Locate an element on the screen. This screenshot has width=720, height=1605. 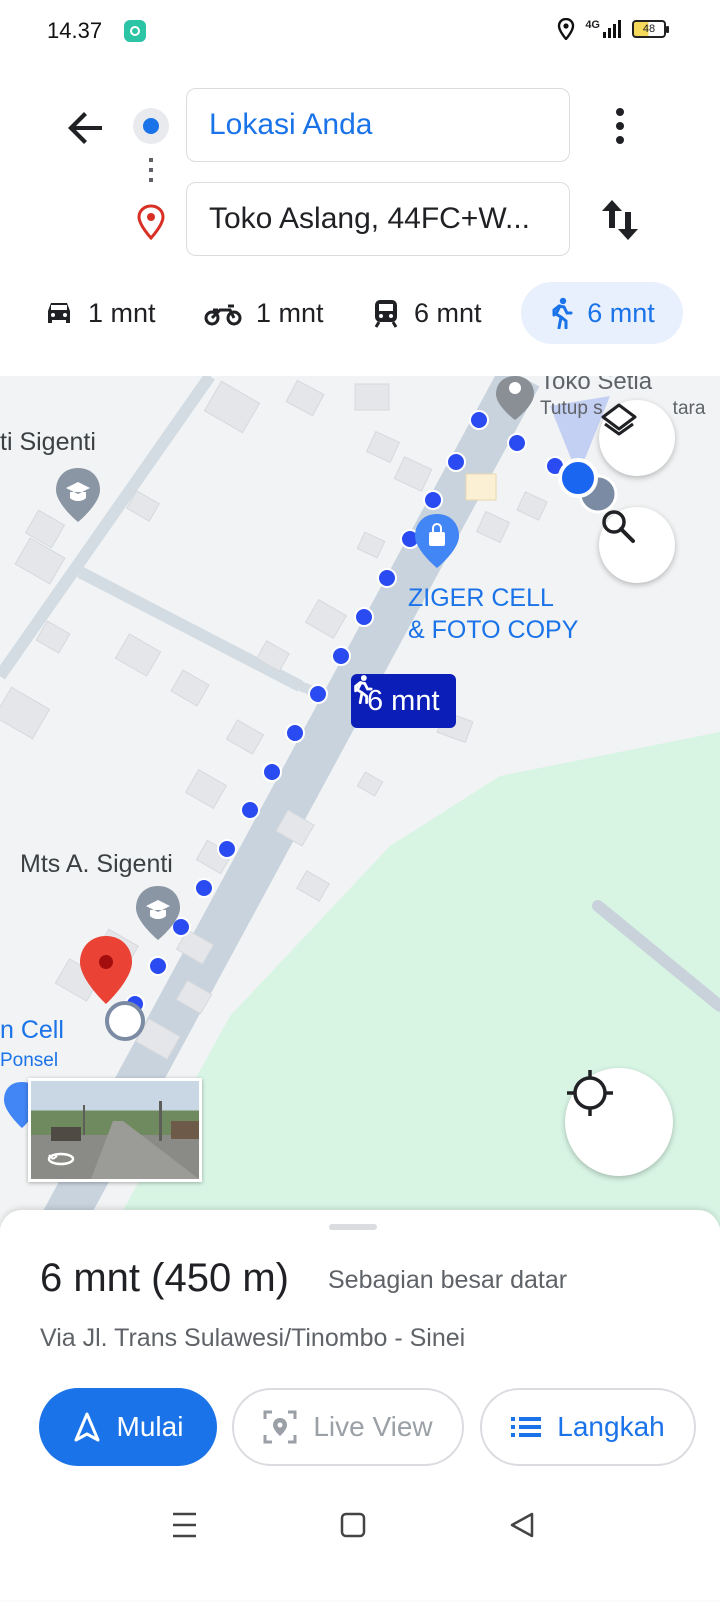
mode-tab-drive: 1 mnt is located at coordinates (100, 313).